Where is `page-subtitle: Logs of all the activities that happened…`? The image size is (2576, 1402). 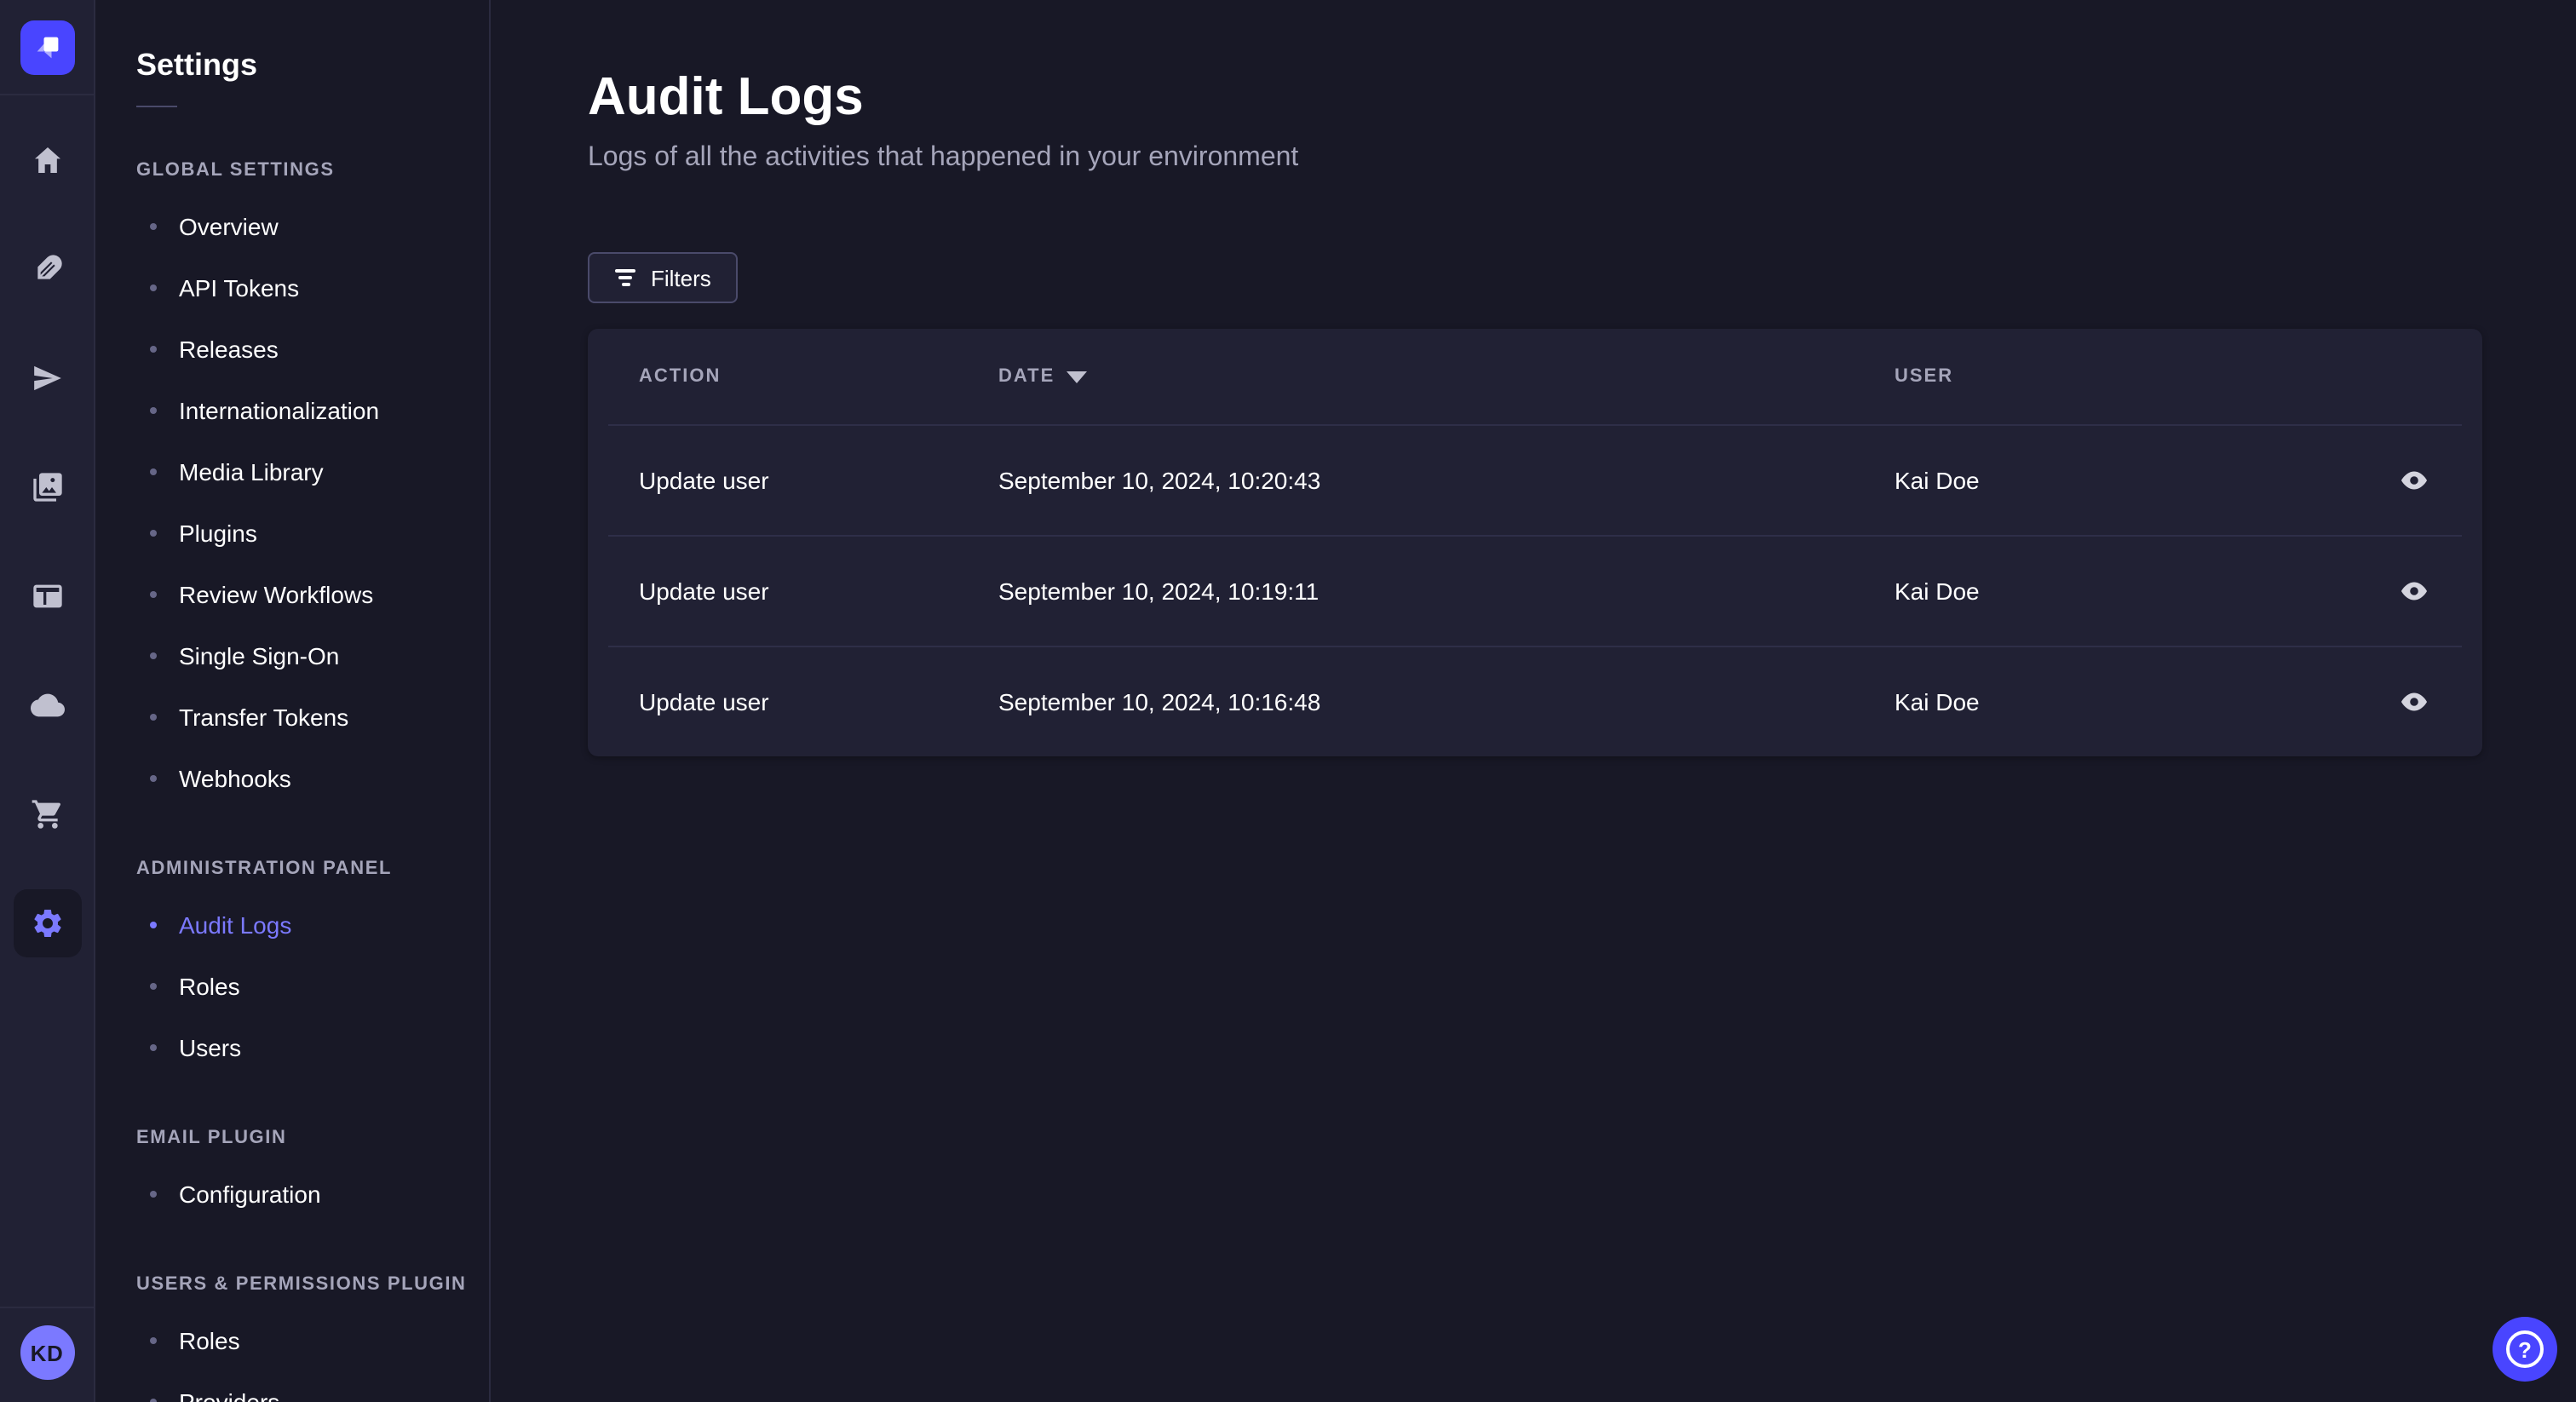 page-subtitle: Logs of all the activities that happened… is located at coordinates (944, 157).